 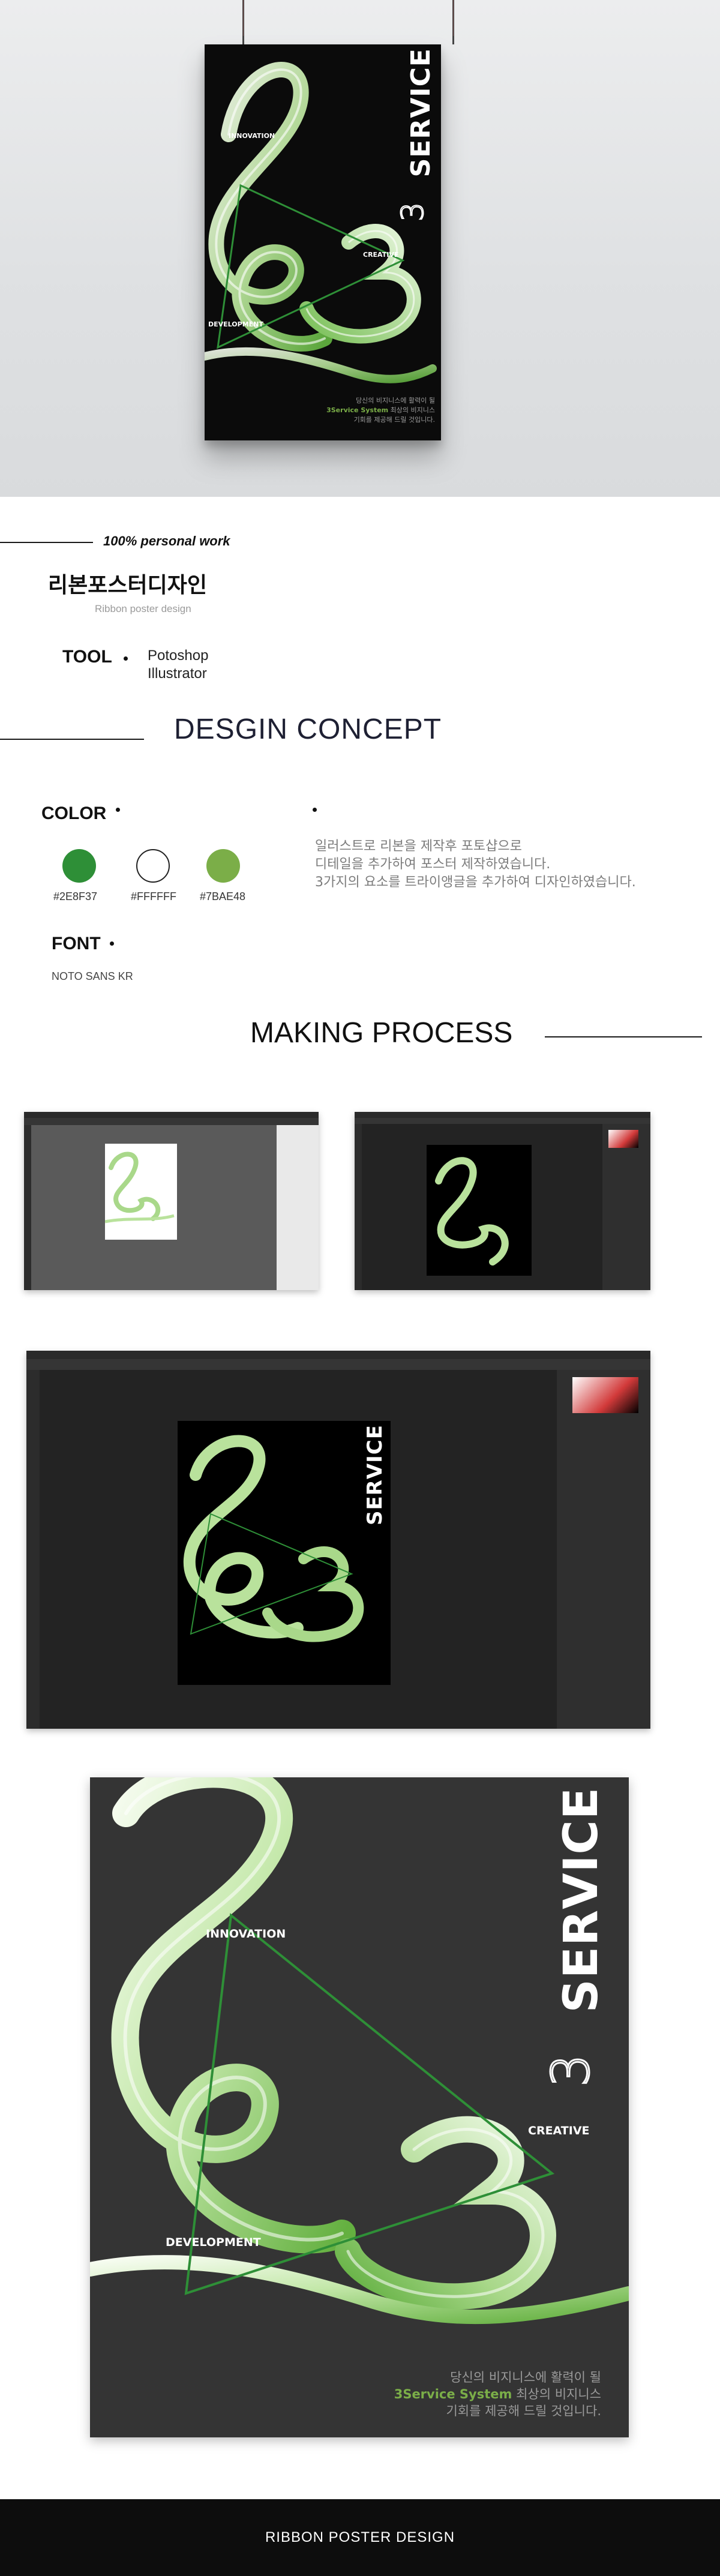 I want to click on poster-label-creative: CREATIVE, so click(x=381, y=255).